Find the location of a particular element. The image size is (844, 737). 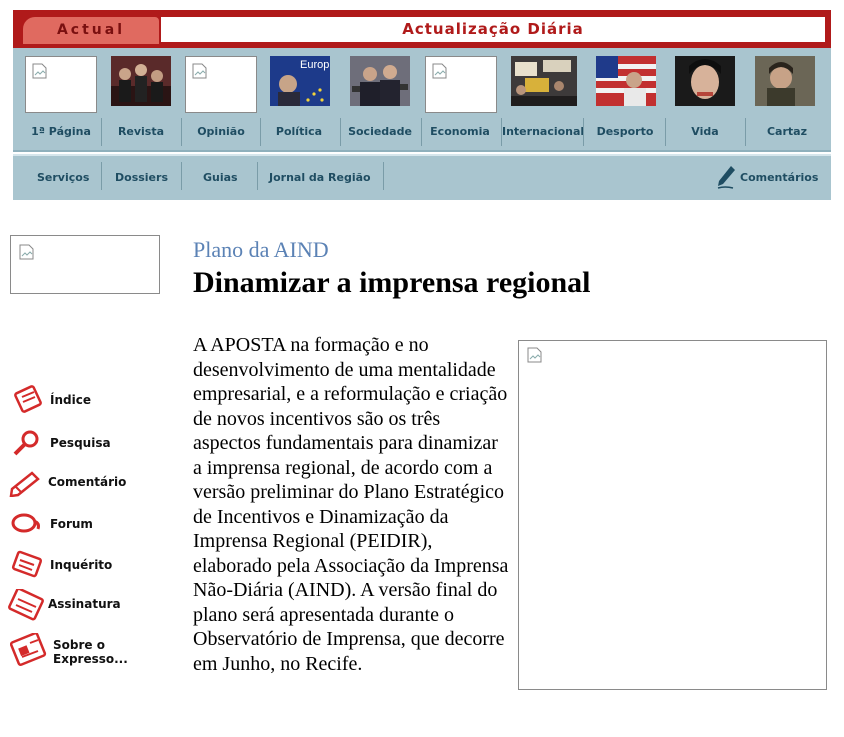

sidebar-item-forum: Forum is located at coordinates (90, 524).